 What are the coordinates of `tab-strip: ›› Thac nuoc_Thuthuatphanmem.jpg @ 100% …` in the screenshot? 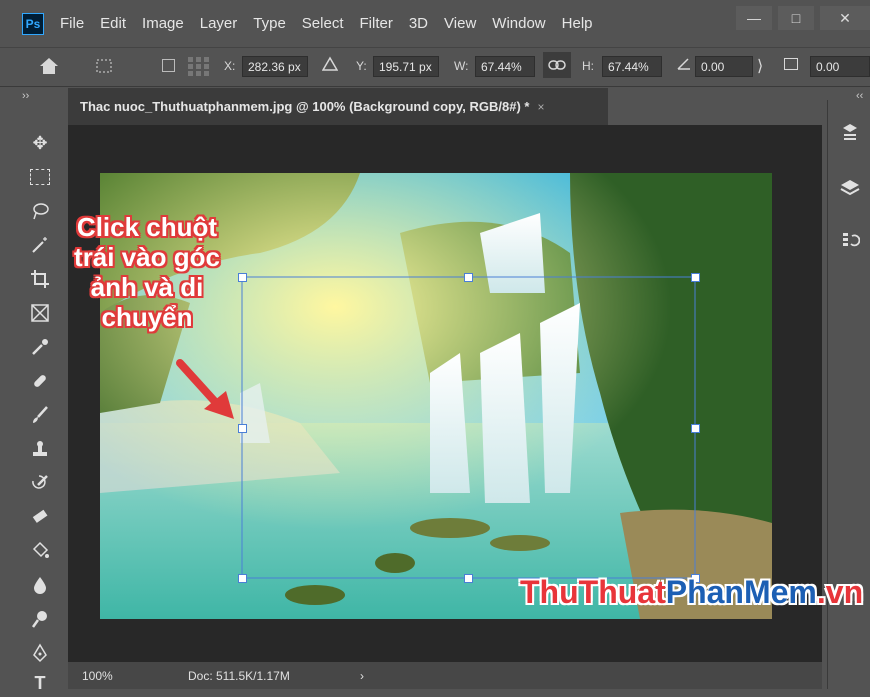 It's located at (435, 106).